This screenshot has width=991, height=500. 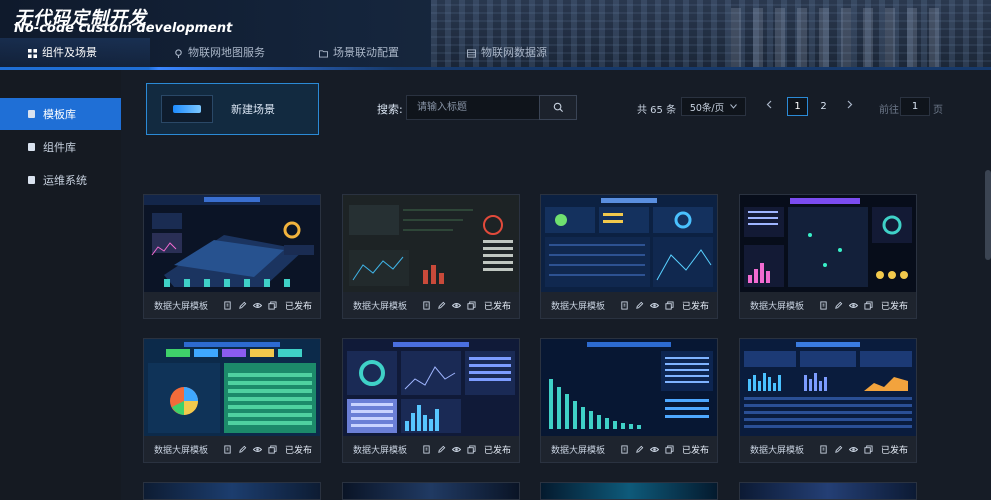 I want to click on goto-page-input, so click(x=915, y=106).